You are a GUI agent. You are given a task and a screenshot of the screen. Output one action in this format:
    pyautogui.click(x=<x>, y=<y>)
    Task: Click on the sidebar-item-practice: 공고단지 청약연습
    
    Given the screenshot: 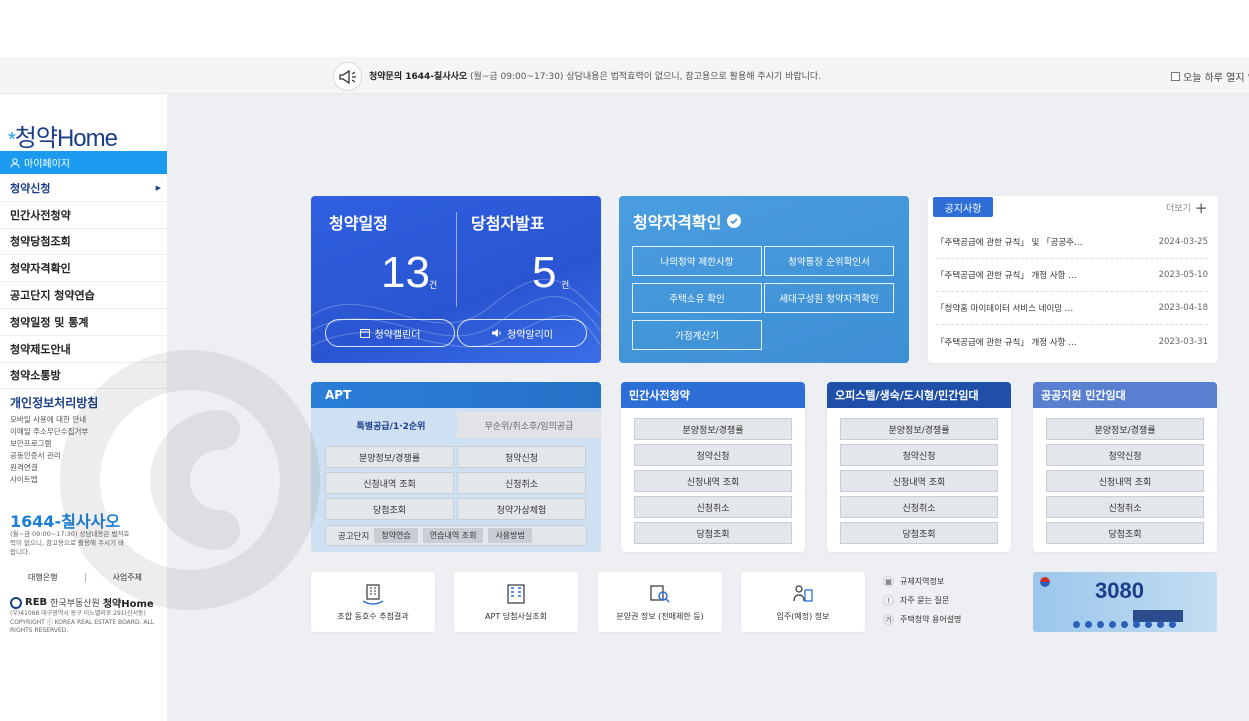 What is the action you would take?
    pyautogui.click(x=83, y=295)
    